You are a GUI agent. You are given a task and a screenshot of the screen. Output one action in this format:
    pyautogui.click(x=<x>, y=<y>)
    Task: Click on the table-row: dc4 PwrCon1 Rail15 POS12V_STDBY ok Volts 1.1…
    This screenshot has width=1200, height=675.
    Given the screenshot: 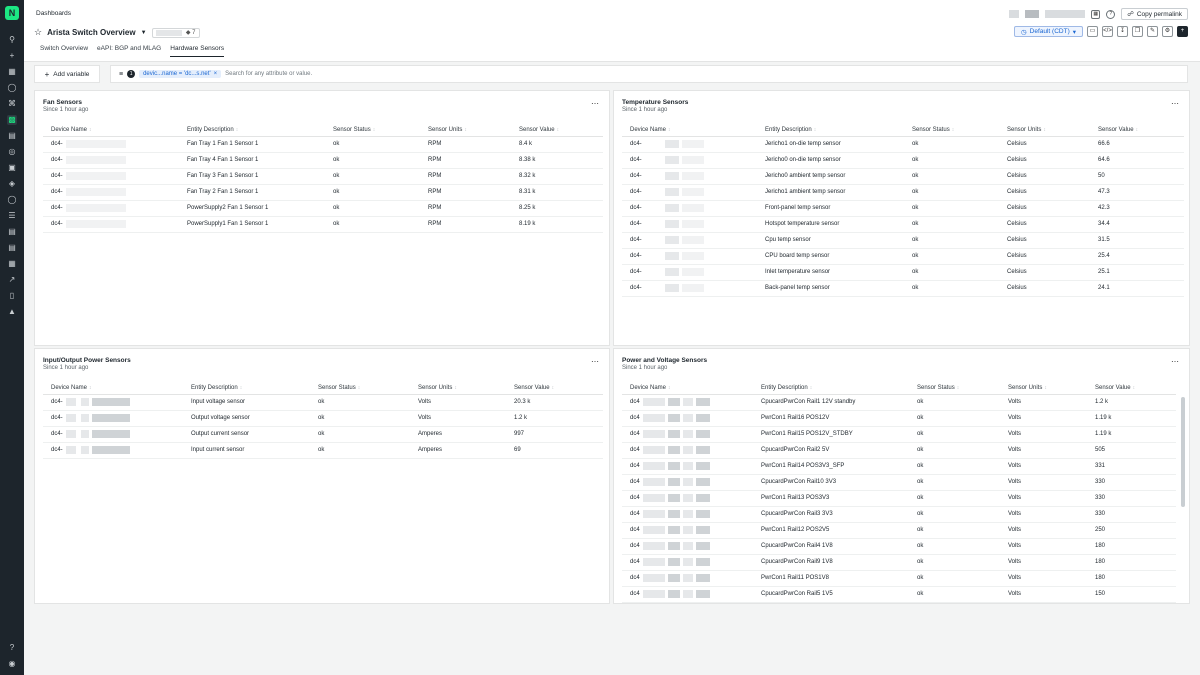 What is the action you would take?
    pyautogui.click(x=899, y=434)
    